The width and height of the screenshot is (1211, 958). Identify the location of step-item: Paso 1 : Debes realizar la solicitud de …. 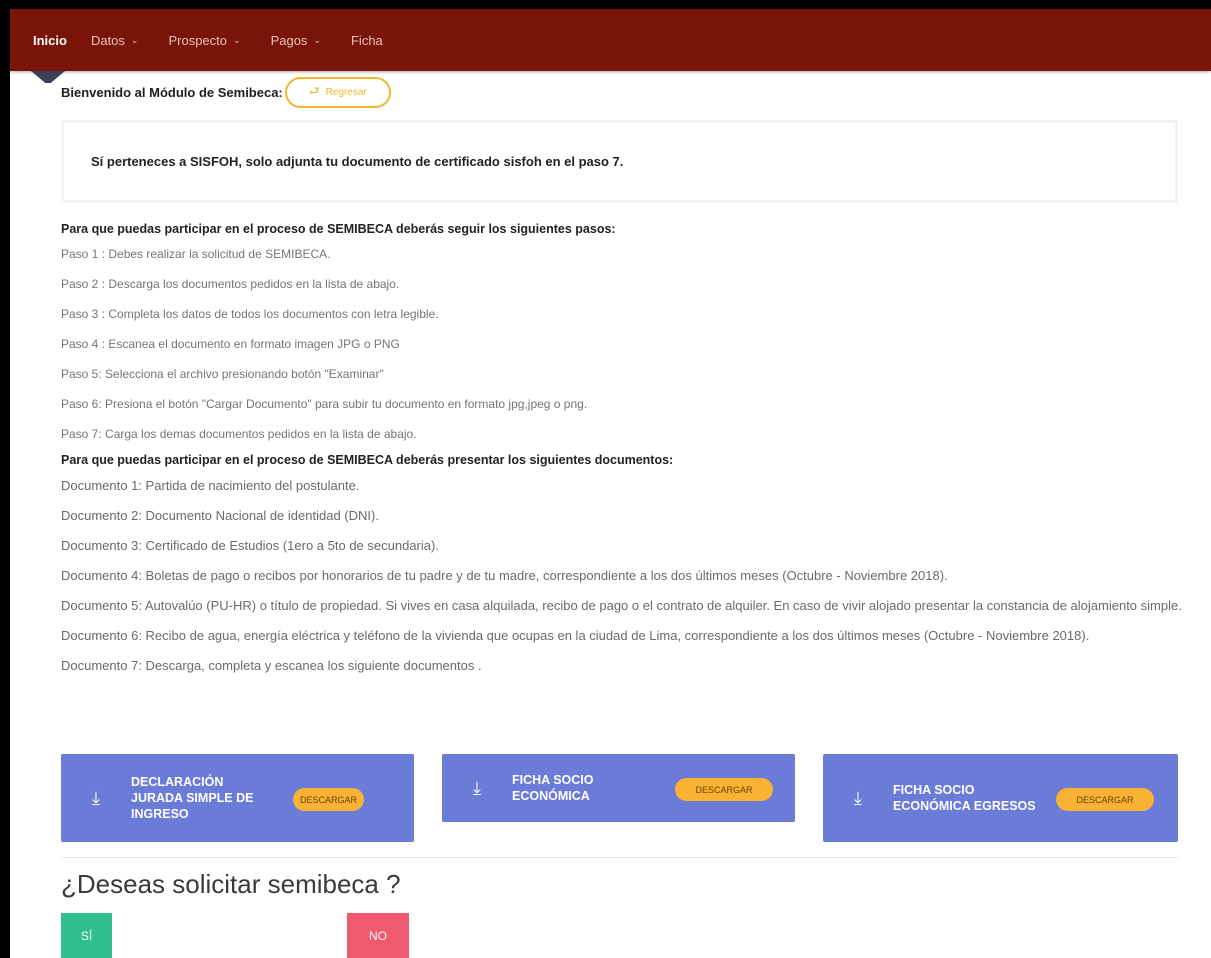
(196, 254).